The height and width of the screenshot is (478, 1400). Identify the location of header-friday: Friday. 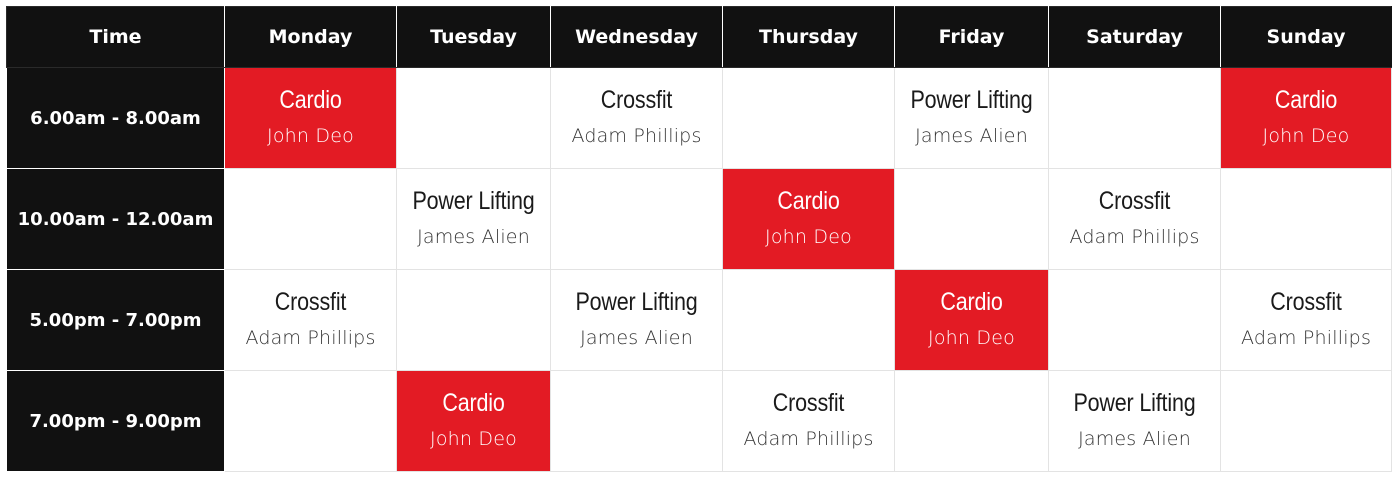
(971, 37).